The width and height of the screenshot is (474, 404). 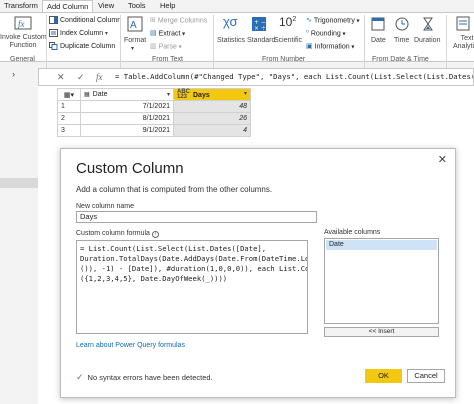 I want to click on row-number: 2, so click(x=69, y=118).